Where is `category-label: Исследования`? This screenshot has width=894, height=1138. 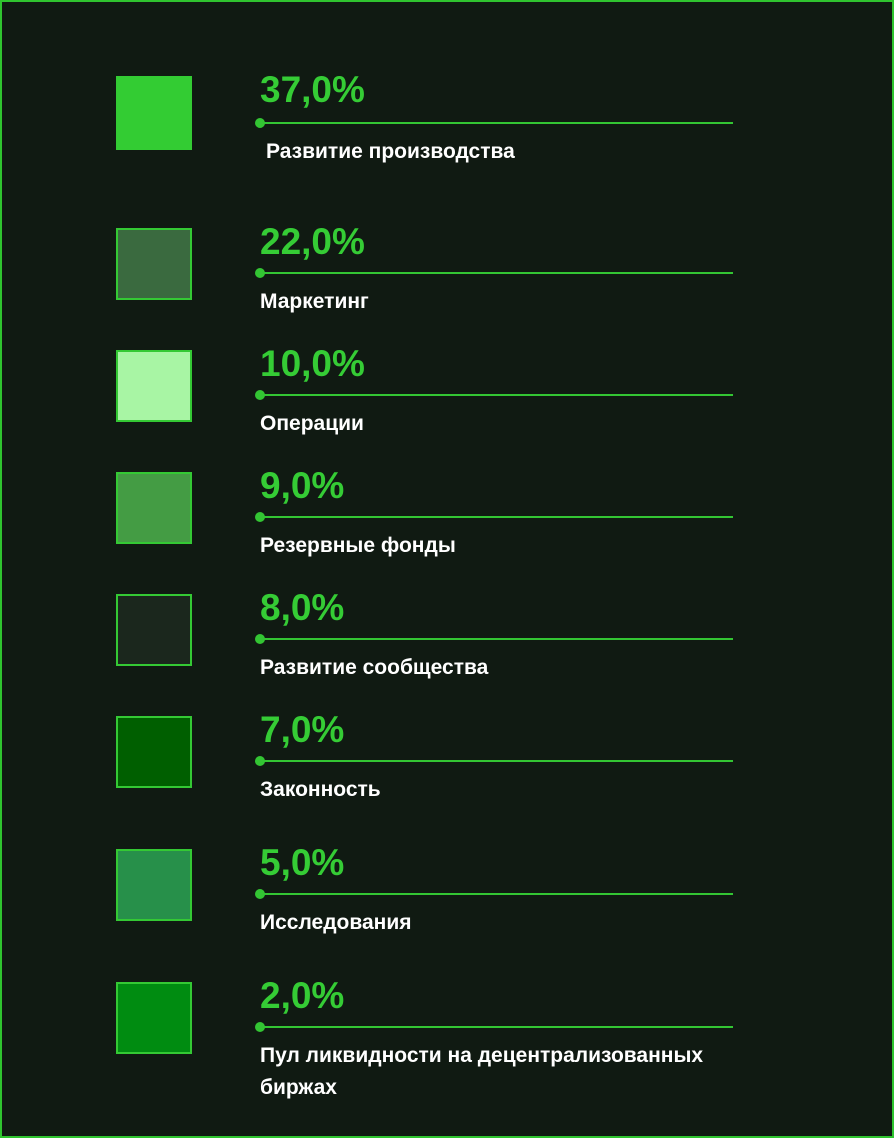
category-label: Исследования is located at coordinates (336, 922).